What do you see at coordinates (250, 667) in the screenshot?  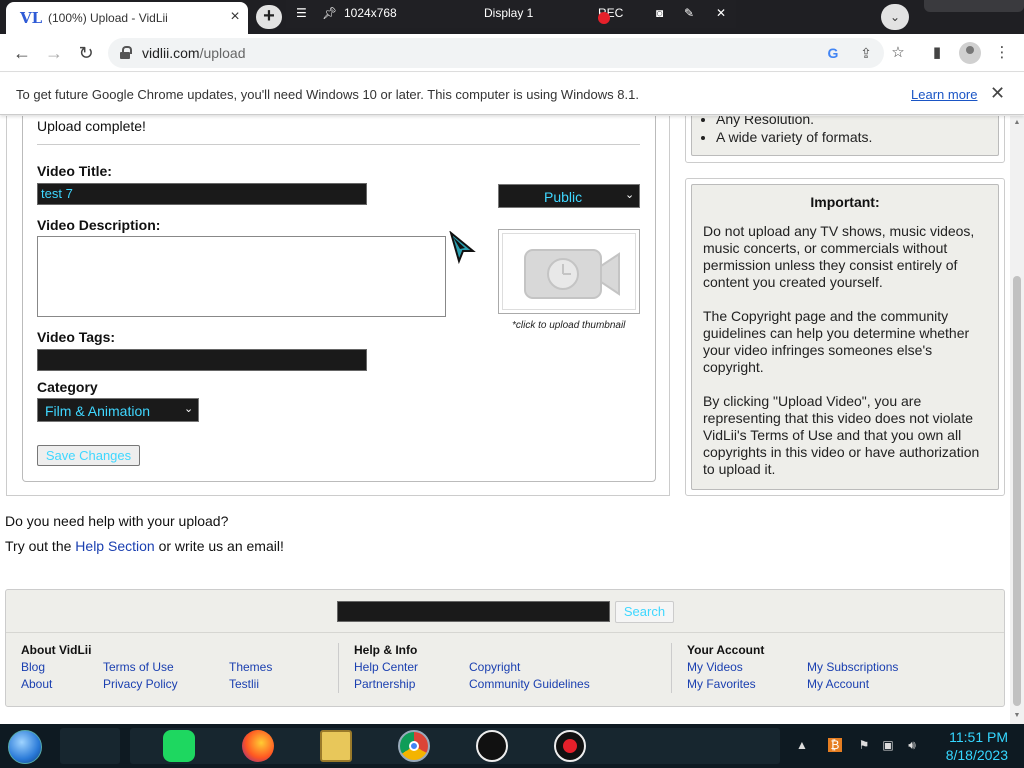 I see `footer-link-themes: Themes` at bounding box center [250, 667].